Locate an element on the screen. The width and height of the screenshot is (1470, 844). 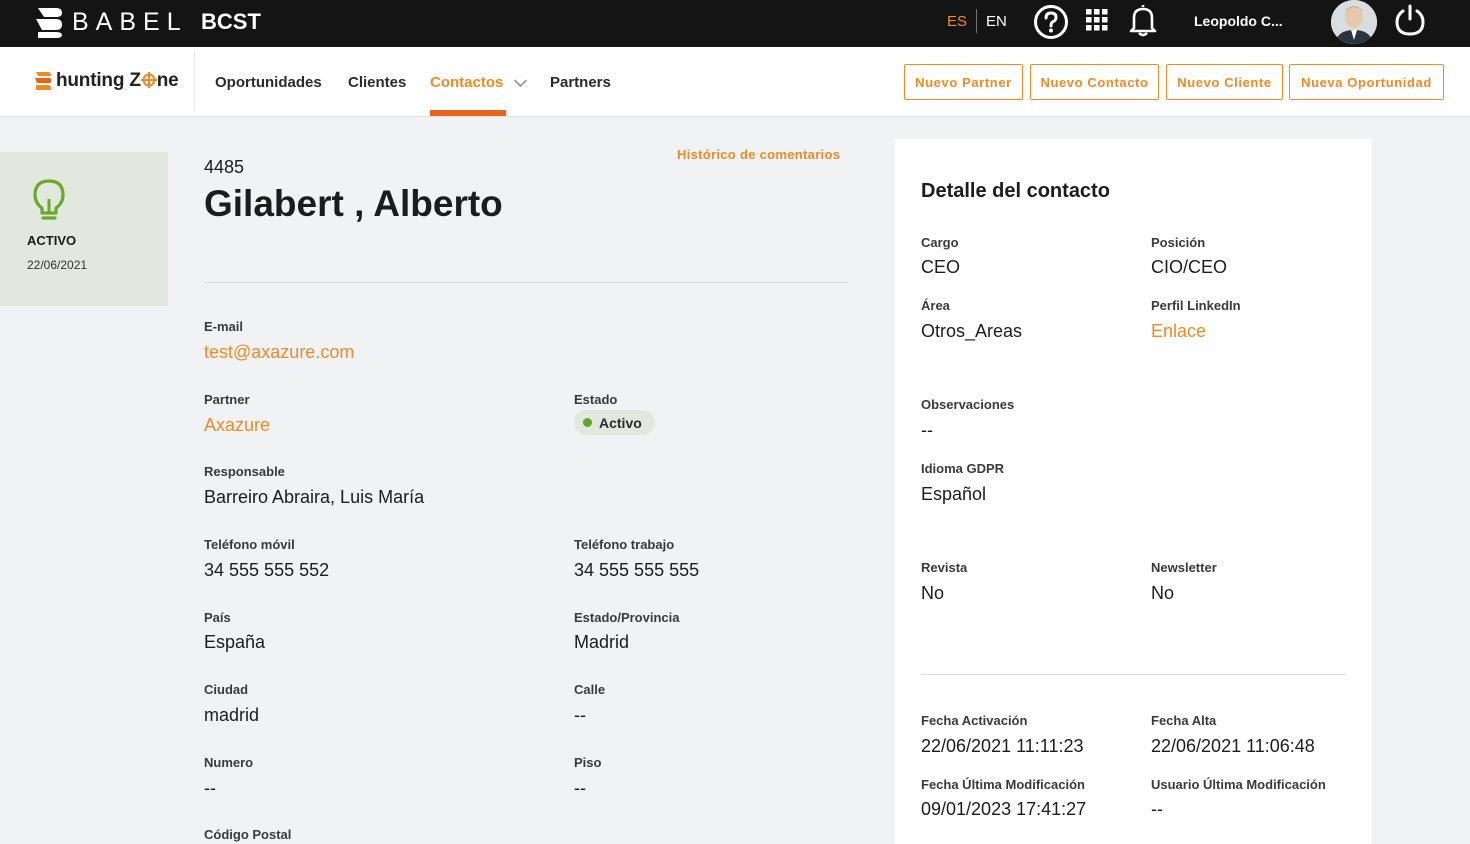
hunting-zone-logo-icon is located at coordinates (43, 81).